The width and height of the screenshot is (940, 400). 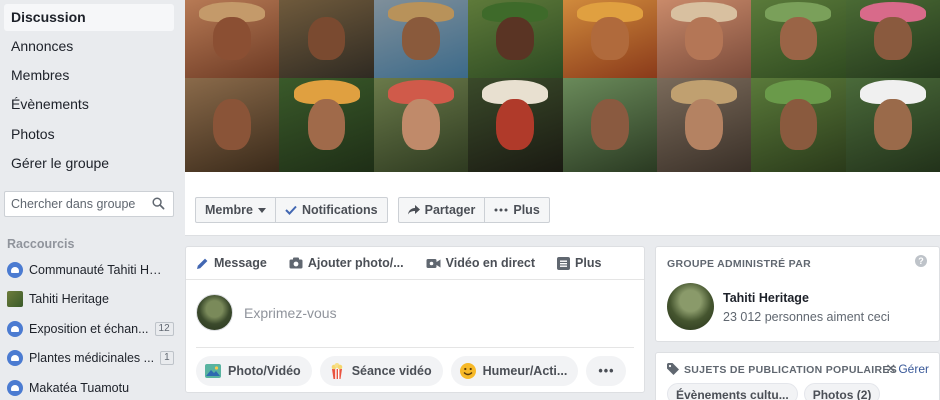 I want to click on shortcuts-heading: Raccourcis, so click(x=41, y=244).